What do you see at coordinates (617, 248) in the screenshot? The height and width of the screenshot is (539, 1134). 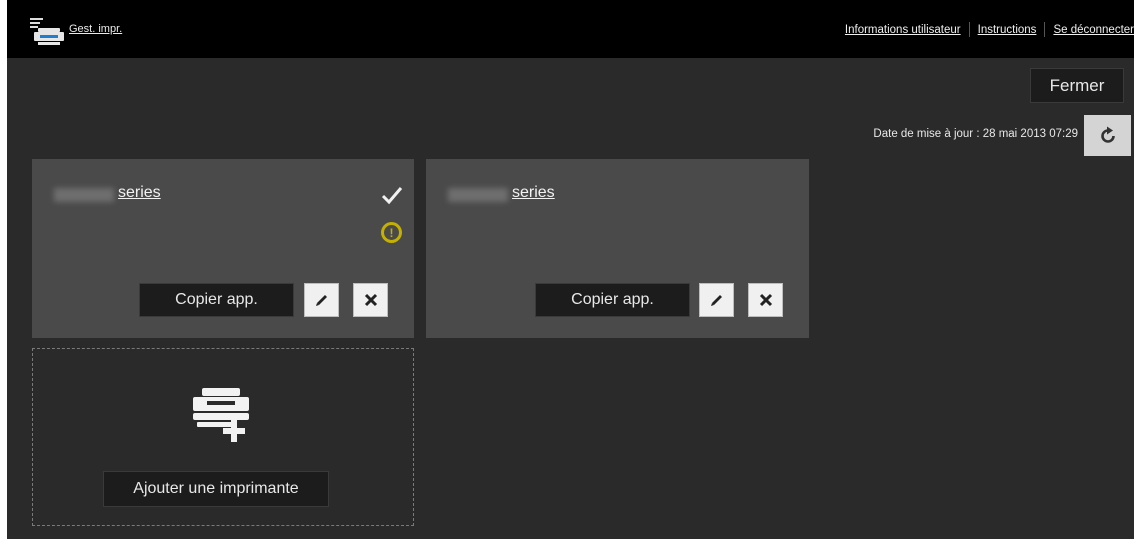 I see `printer-card: series Copier app.` at bounding box center [617, 248].